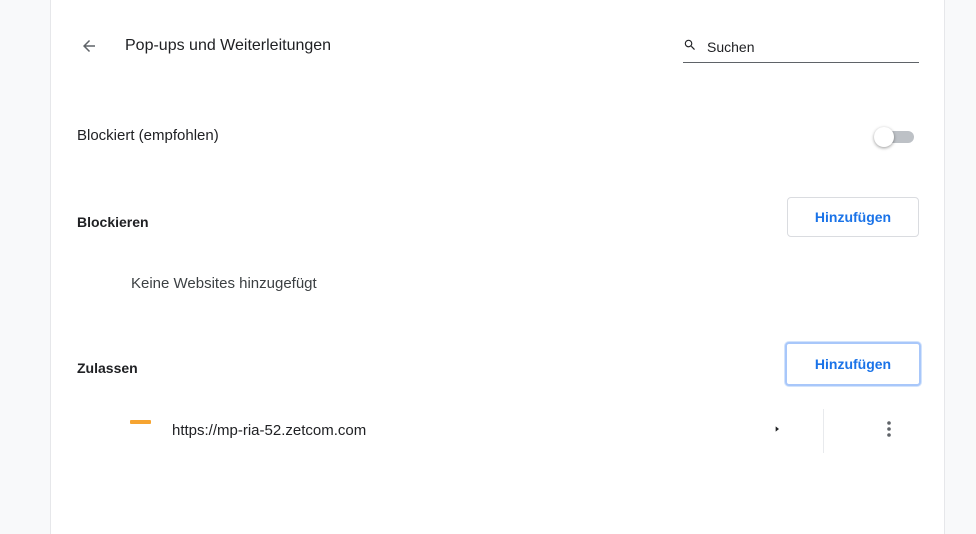  I want to click on back-button, so click(89, 46).